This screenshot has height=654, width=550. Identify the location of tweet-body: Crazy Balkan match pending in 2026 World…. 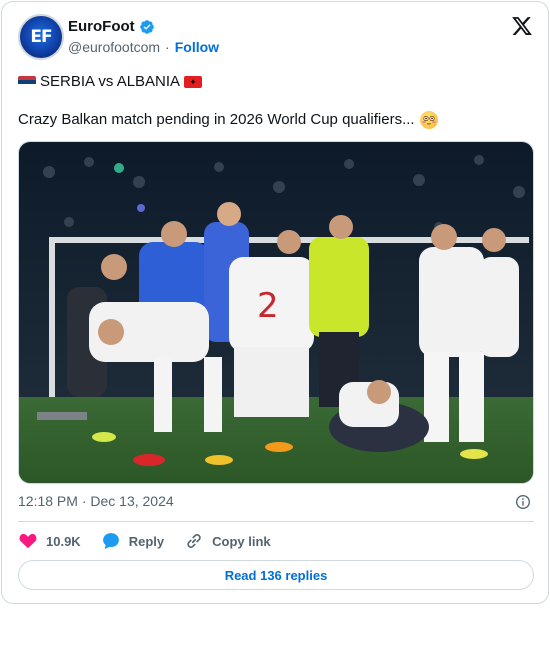
(216, 119).